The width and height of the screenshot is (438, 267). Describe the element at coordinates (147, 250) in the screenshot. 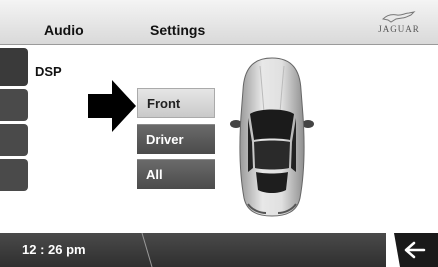

I see `footer-divider` at that location.